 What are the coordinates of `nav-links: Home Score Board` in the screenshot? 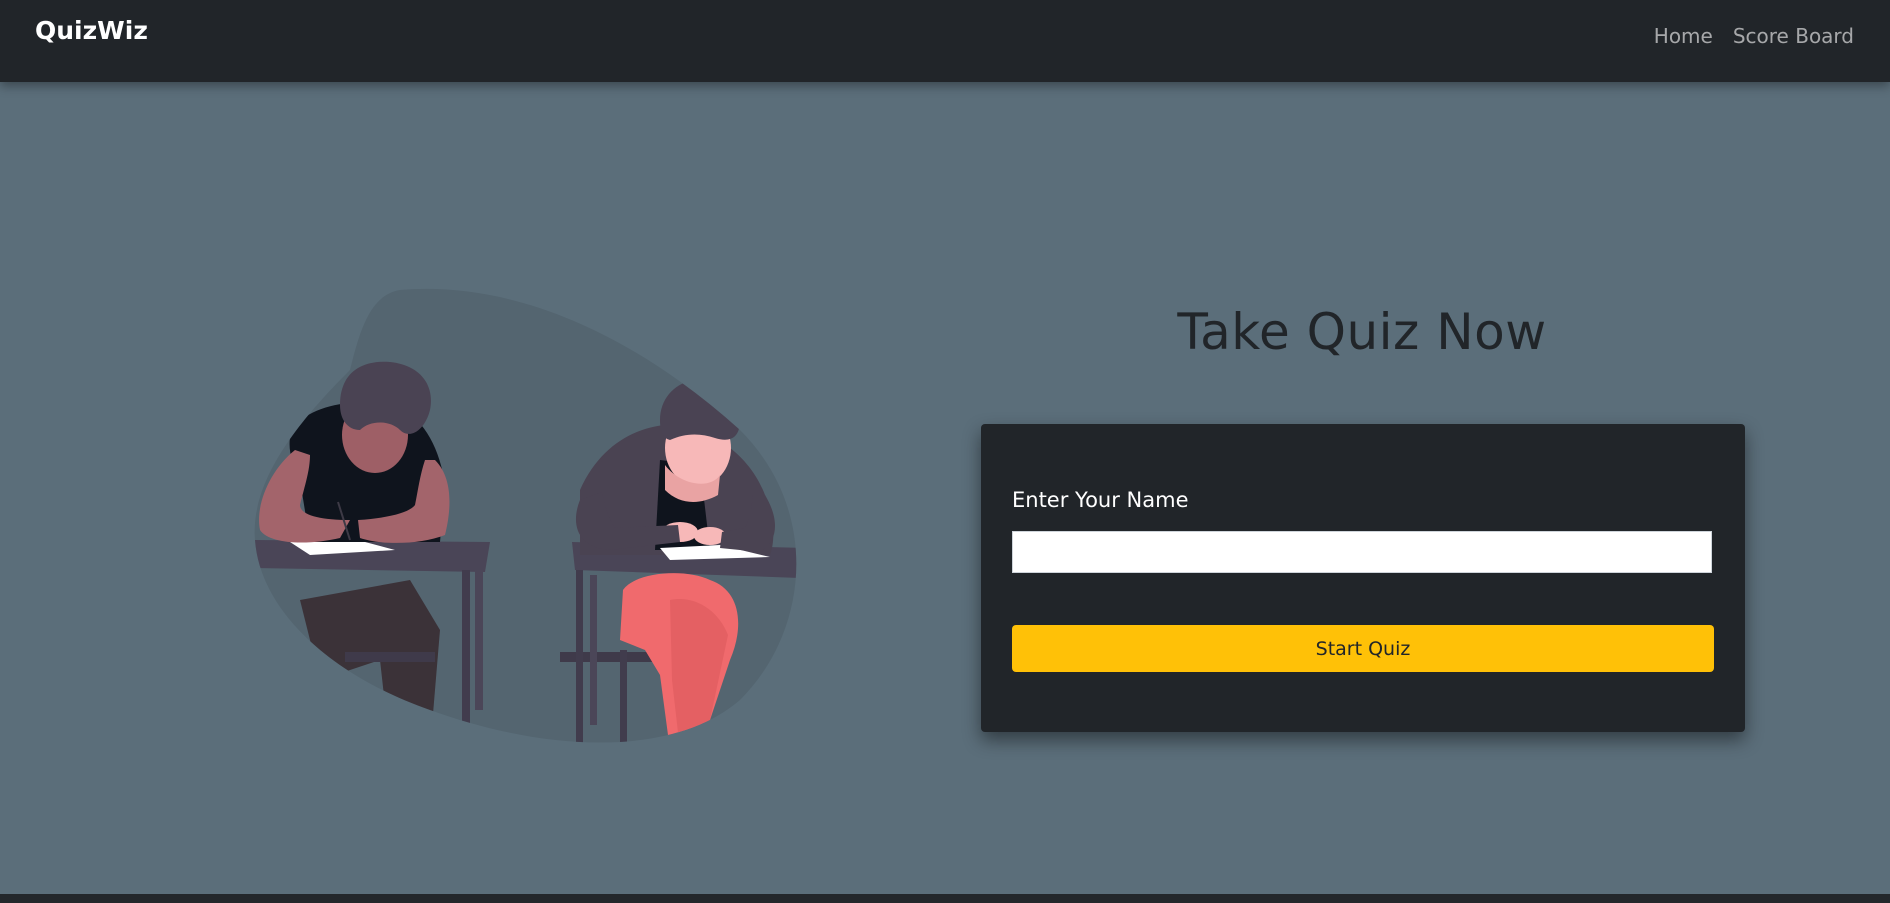 It's located at (1754, 36).